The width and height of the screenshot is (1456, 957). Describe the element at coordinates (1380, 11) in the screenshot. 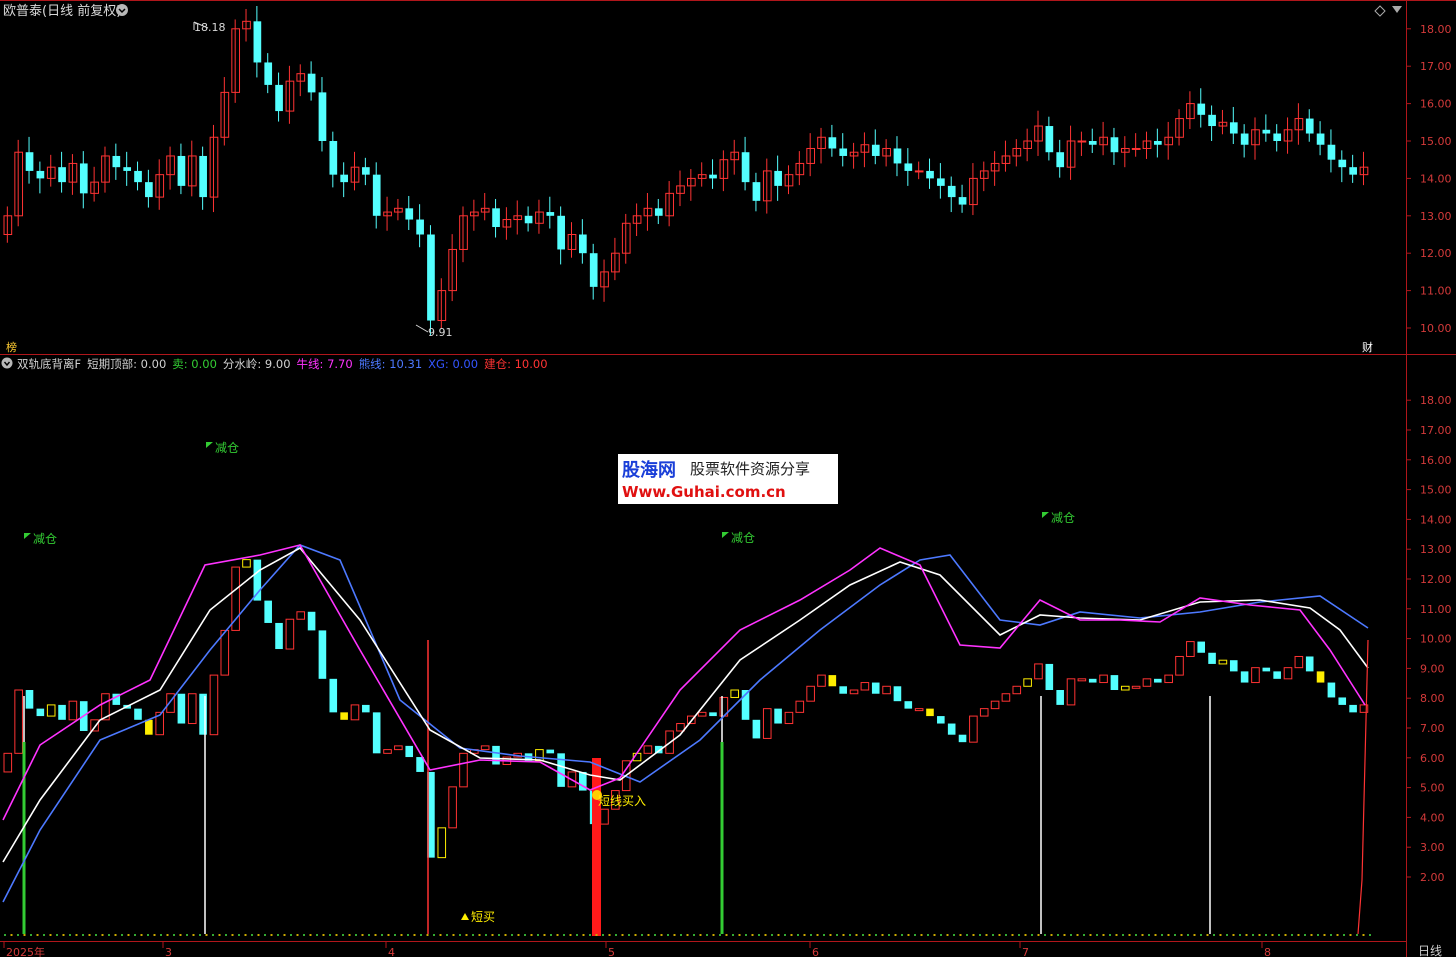

I see `diamond-icon` at that location.